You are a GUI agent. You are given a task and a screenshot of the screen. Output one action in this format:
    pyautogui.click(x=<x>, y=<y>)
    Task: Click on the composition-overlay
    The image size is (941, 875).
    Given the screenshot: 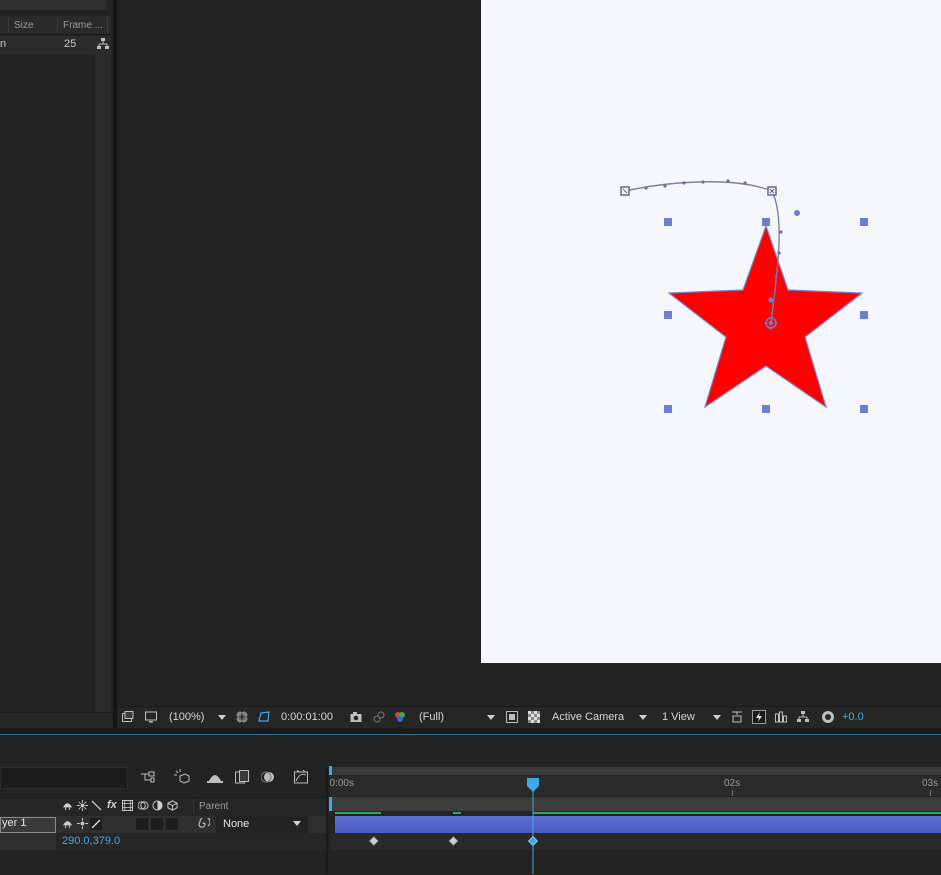 What is the action you would take?
    pyautogui.click(x=744, y=296)
    